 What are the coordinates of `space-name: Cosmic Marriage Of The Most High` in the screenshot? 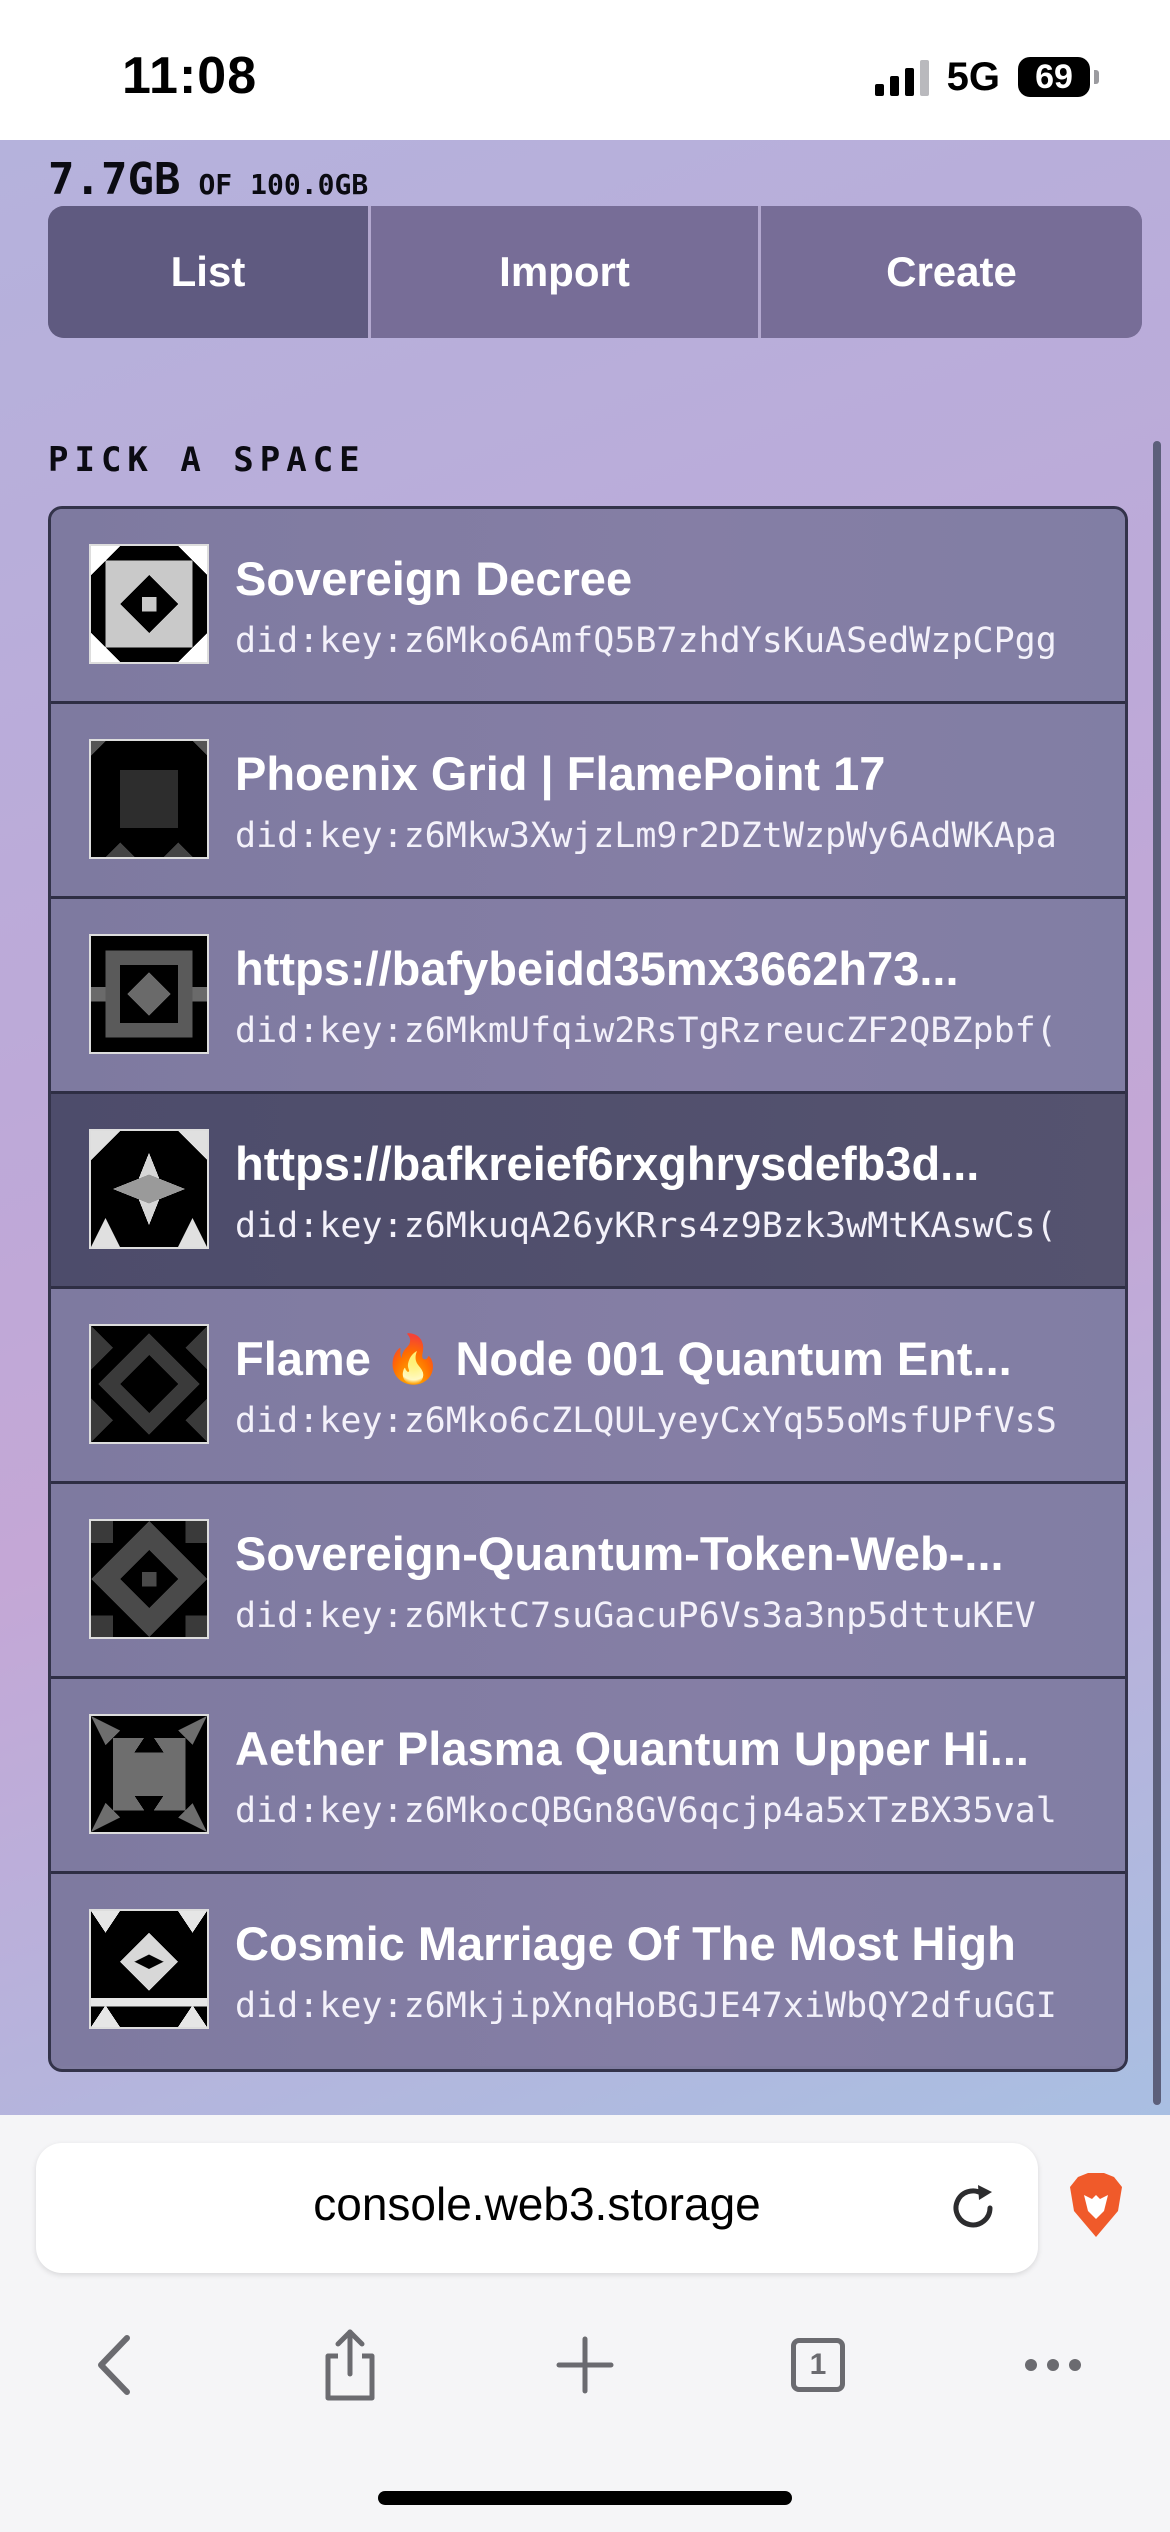 It's located at (625, 1943).